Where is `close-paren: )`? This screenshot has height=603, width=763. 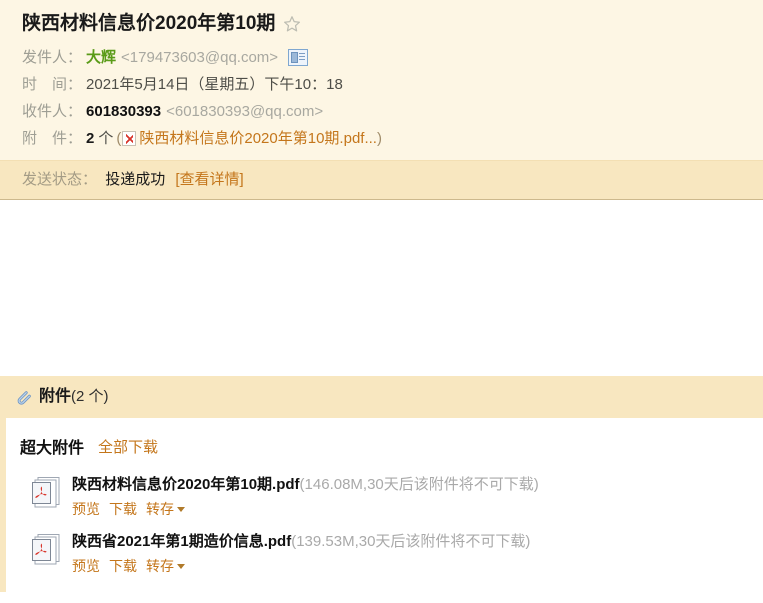 close-paren: ) is located at coordinates (379, 138).